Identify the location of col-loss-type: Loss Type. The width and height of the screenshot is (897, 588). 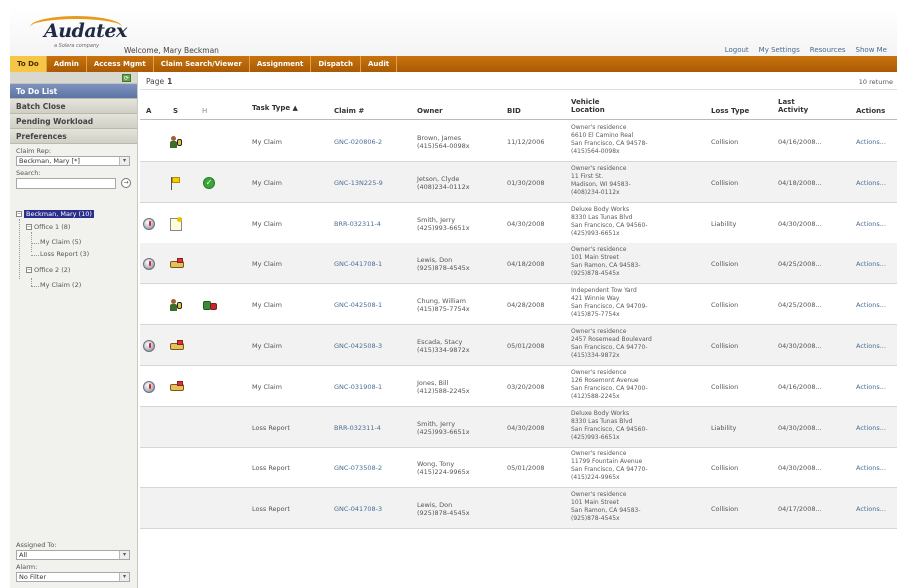
(730, 111).